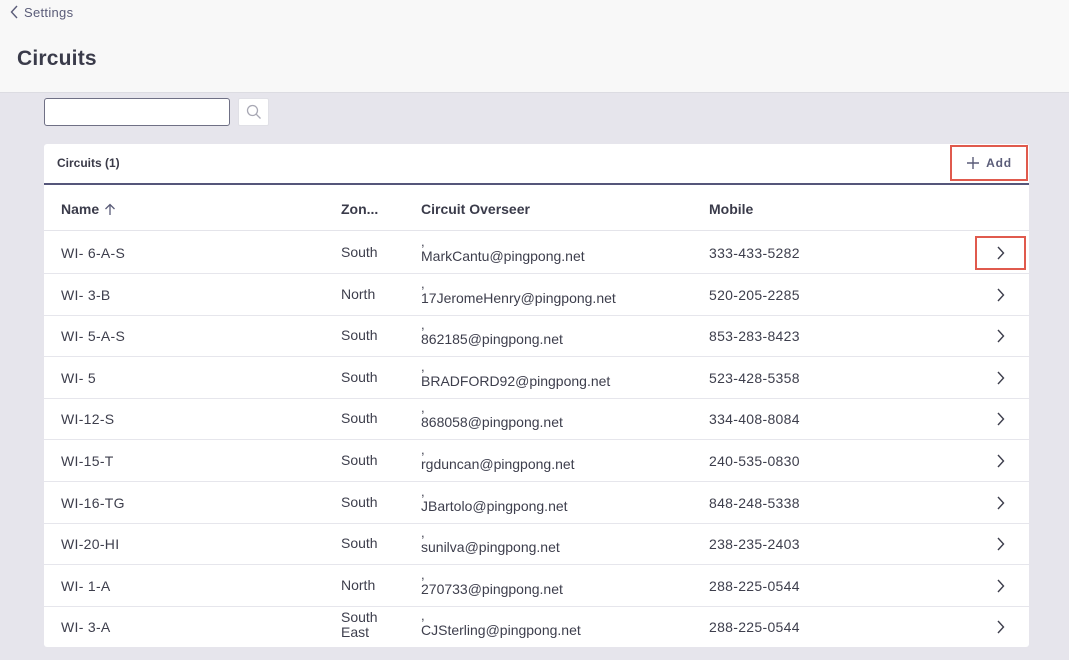 Image resolution: width=1069 pixels, height=660 pixels. Describe the element at coordinates (86, 295) in the screenshot. I see `circuit-name: WI- 3-B` at that location.